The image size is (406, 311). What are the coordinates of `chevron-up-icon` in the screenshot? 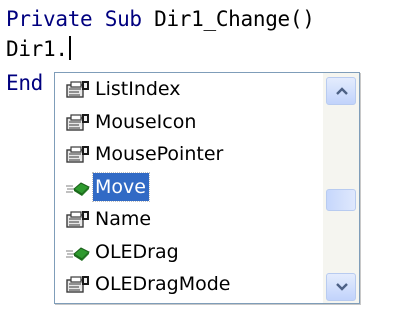 It's located at (342, 91).